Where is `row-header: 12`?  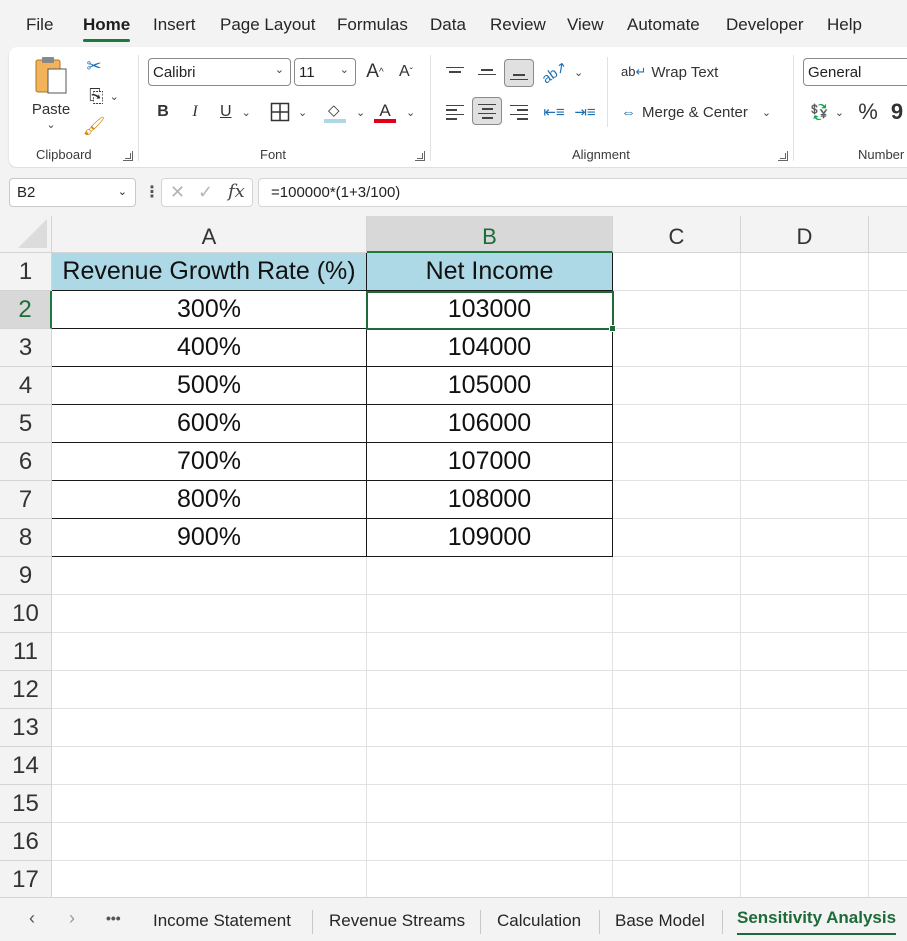 row-header: 12 is located at coordinates (26, 690).